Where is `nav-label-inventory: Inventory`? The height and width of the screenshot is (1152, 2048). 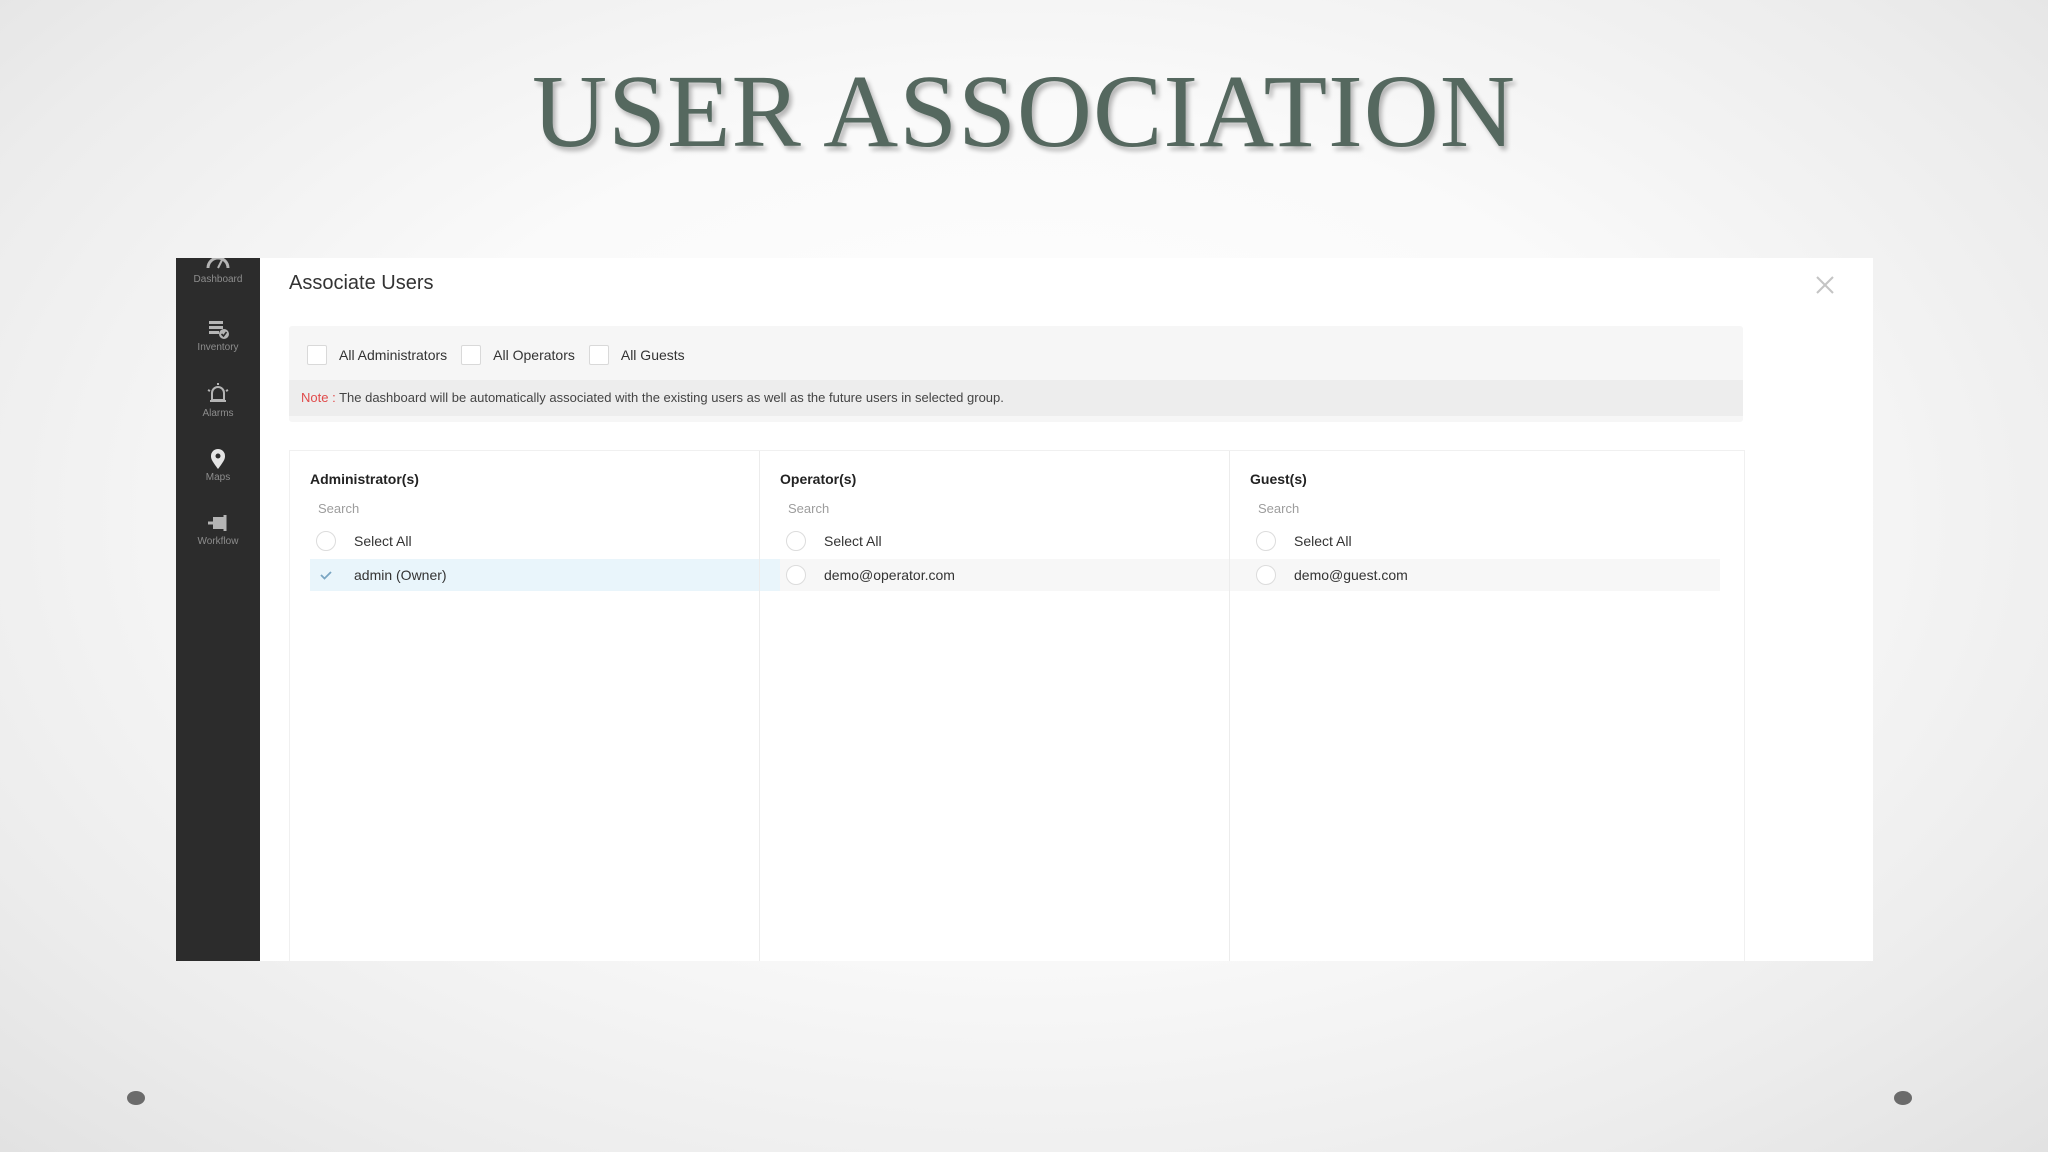
nav-label-inventory: Inventory is located at coordinates (218, 347).